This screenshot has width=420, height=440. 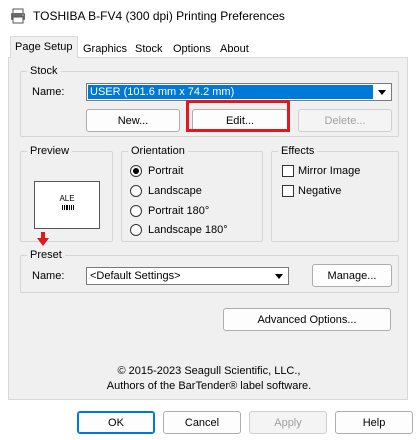 I want to click on mirror-image-label: Mirror Image, so click(x=329, y=171).